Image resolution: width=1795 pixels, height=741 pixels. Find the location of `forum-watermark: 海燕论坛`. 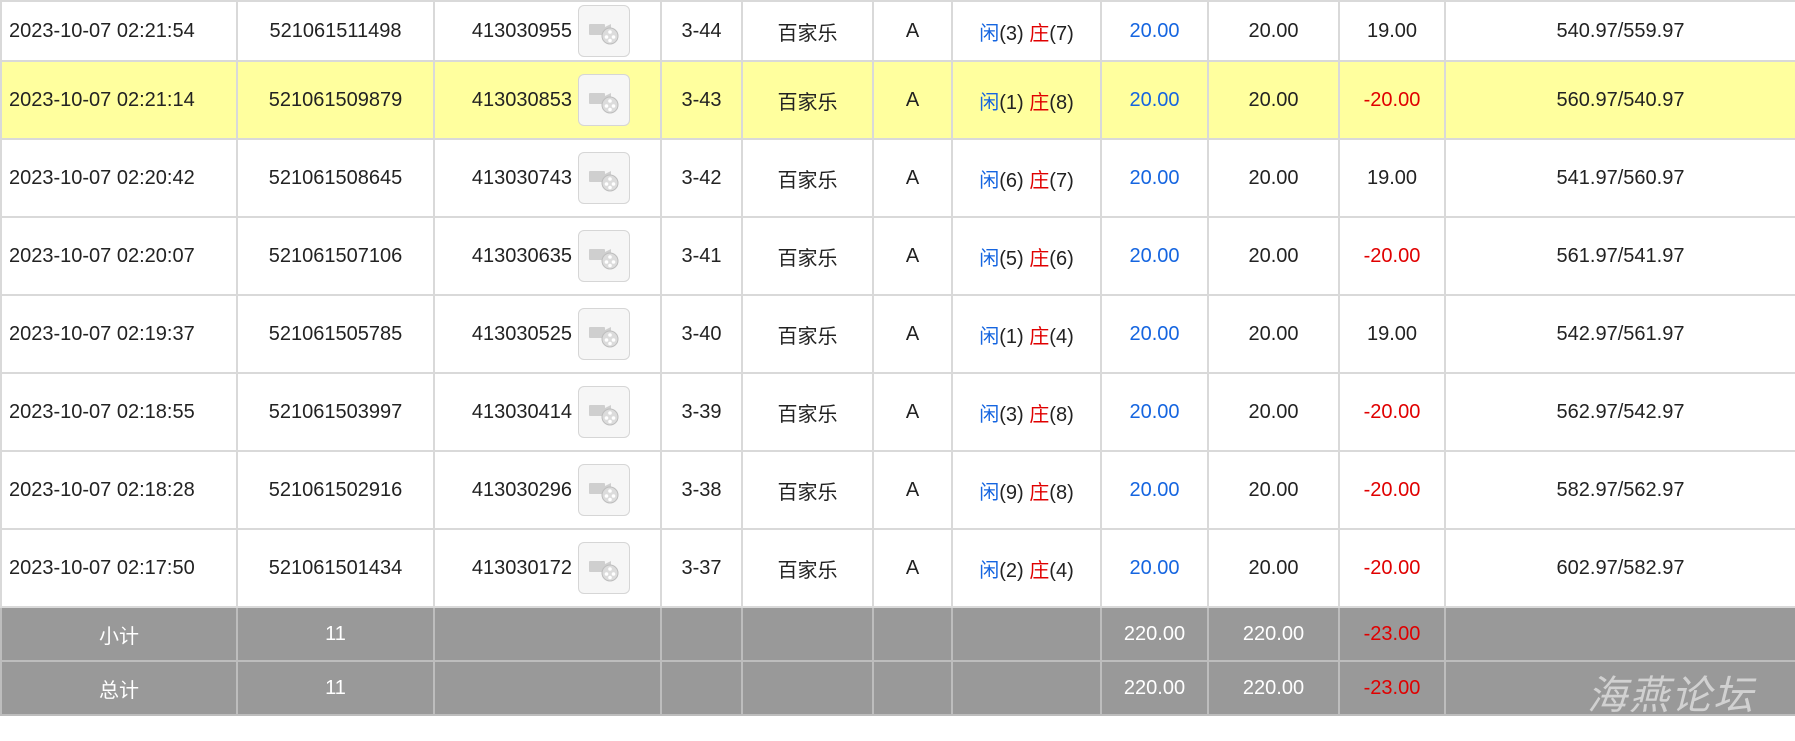

forum-watermark: 海燕论坛 is located at coordinates (1671, 696).